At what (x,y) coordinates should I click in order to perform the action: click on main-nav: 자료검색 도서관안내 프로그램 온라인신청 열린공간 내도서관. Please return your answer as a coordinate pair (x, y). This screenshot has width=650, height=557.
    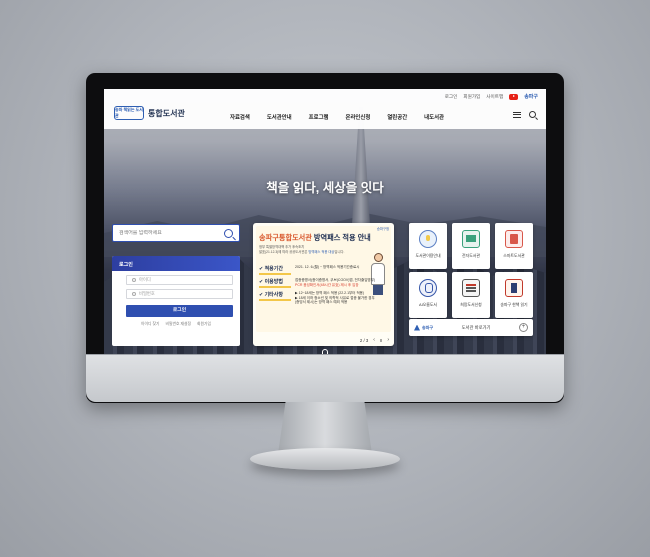
    Looking at the image, I should click on (337, 117).